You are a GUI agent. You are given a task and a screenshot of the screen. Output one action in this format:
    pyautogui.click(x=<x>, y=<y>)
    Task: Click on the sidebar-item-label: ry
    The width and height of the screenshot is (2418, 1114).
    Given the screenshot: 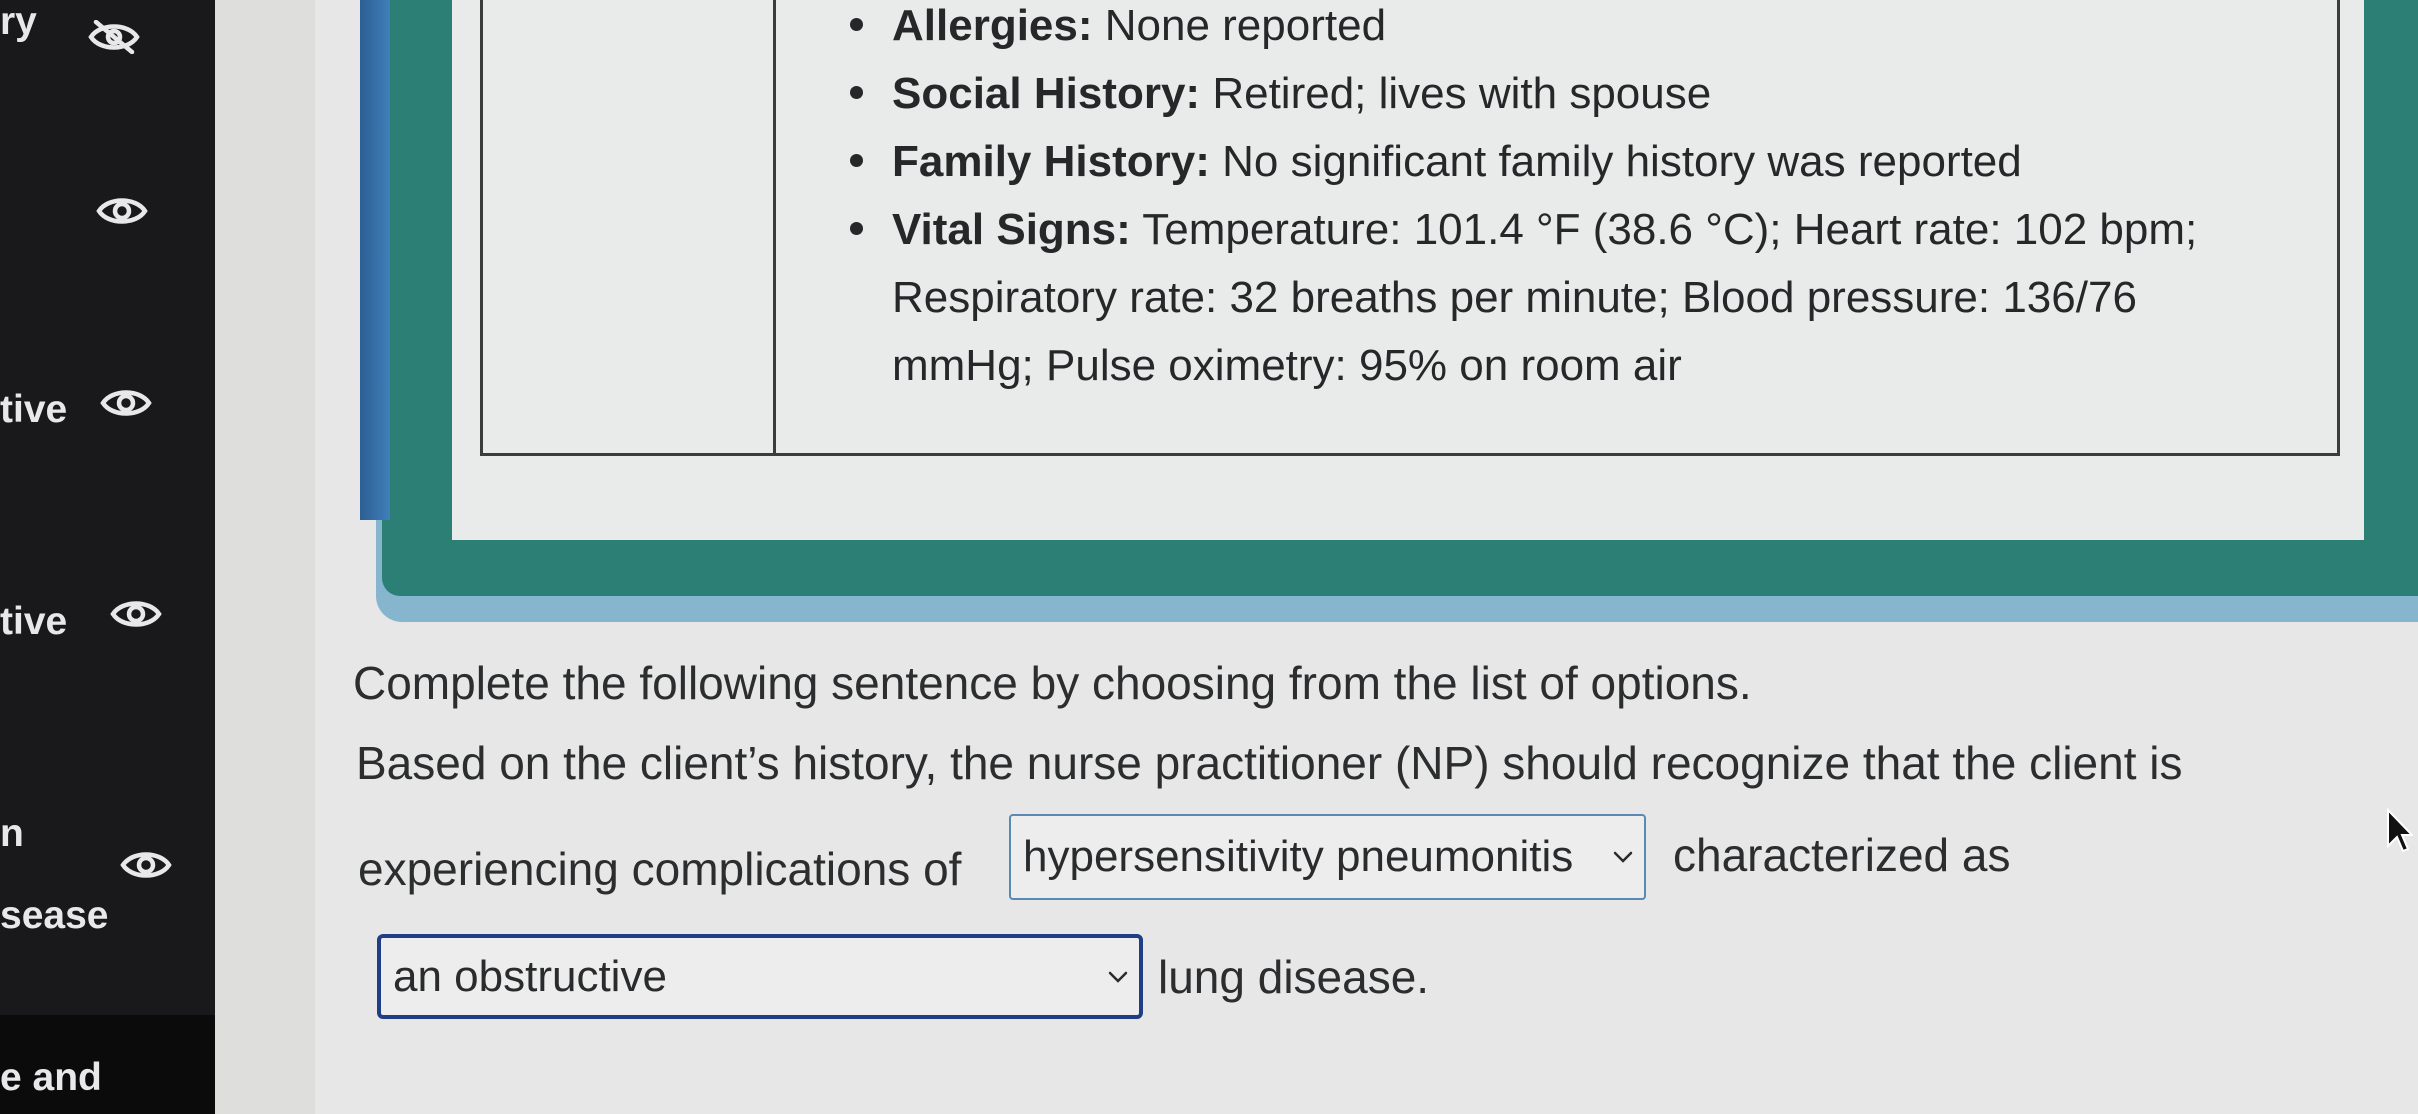 What is the action you would take?
    pyautogui.click(x=18, y=21)
    